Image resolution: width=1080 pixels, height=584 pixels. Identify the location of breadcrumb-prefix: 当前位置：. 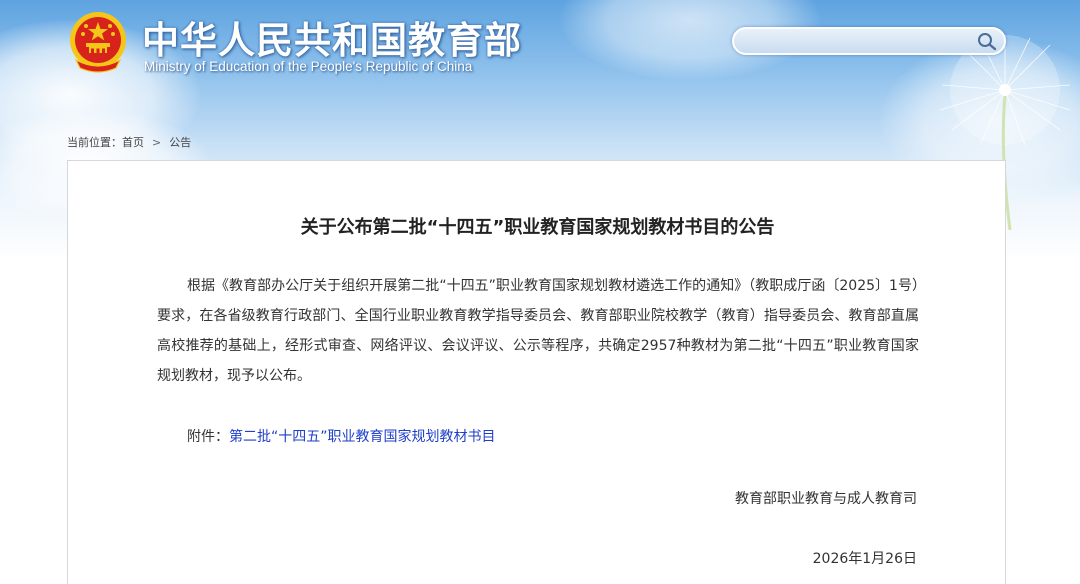
(94, 142).